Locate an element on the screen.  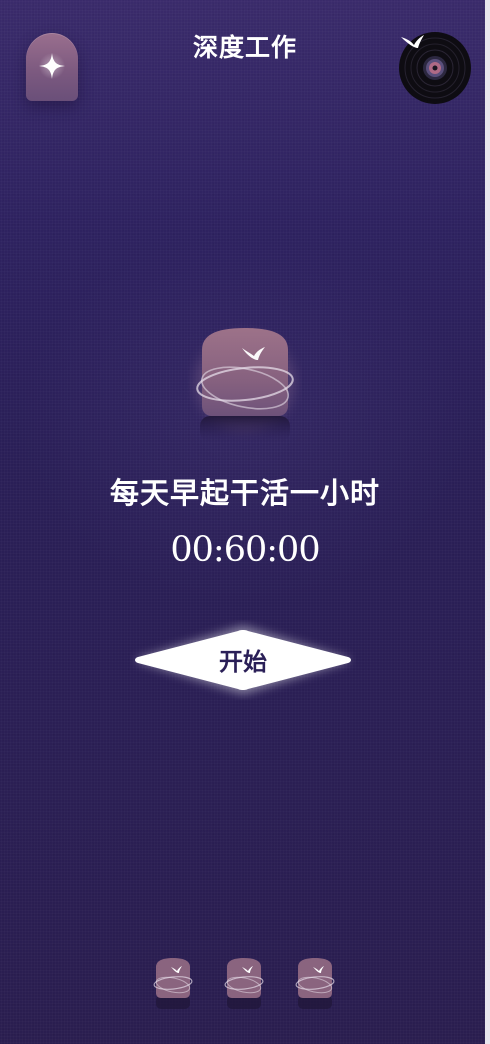
music-record-button is located at coordinates (435, 68).